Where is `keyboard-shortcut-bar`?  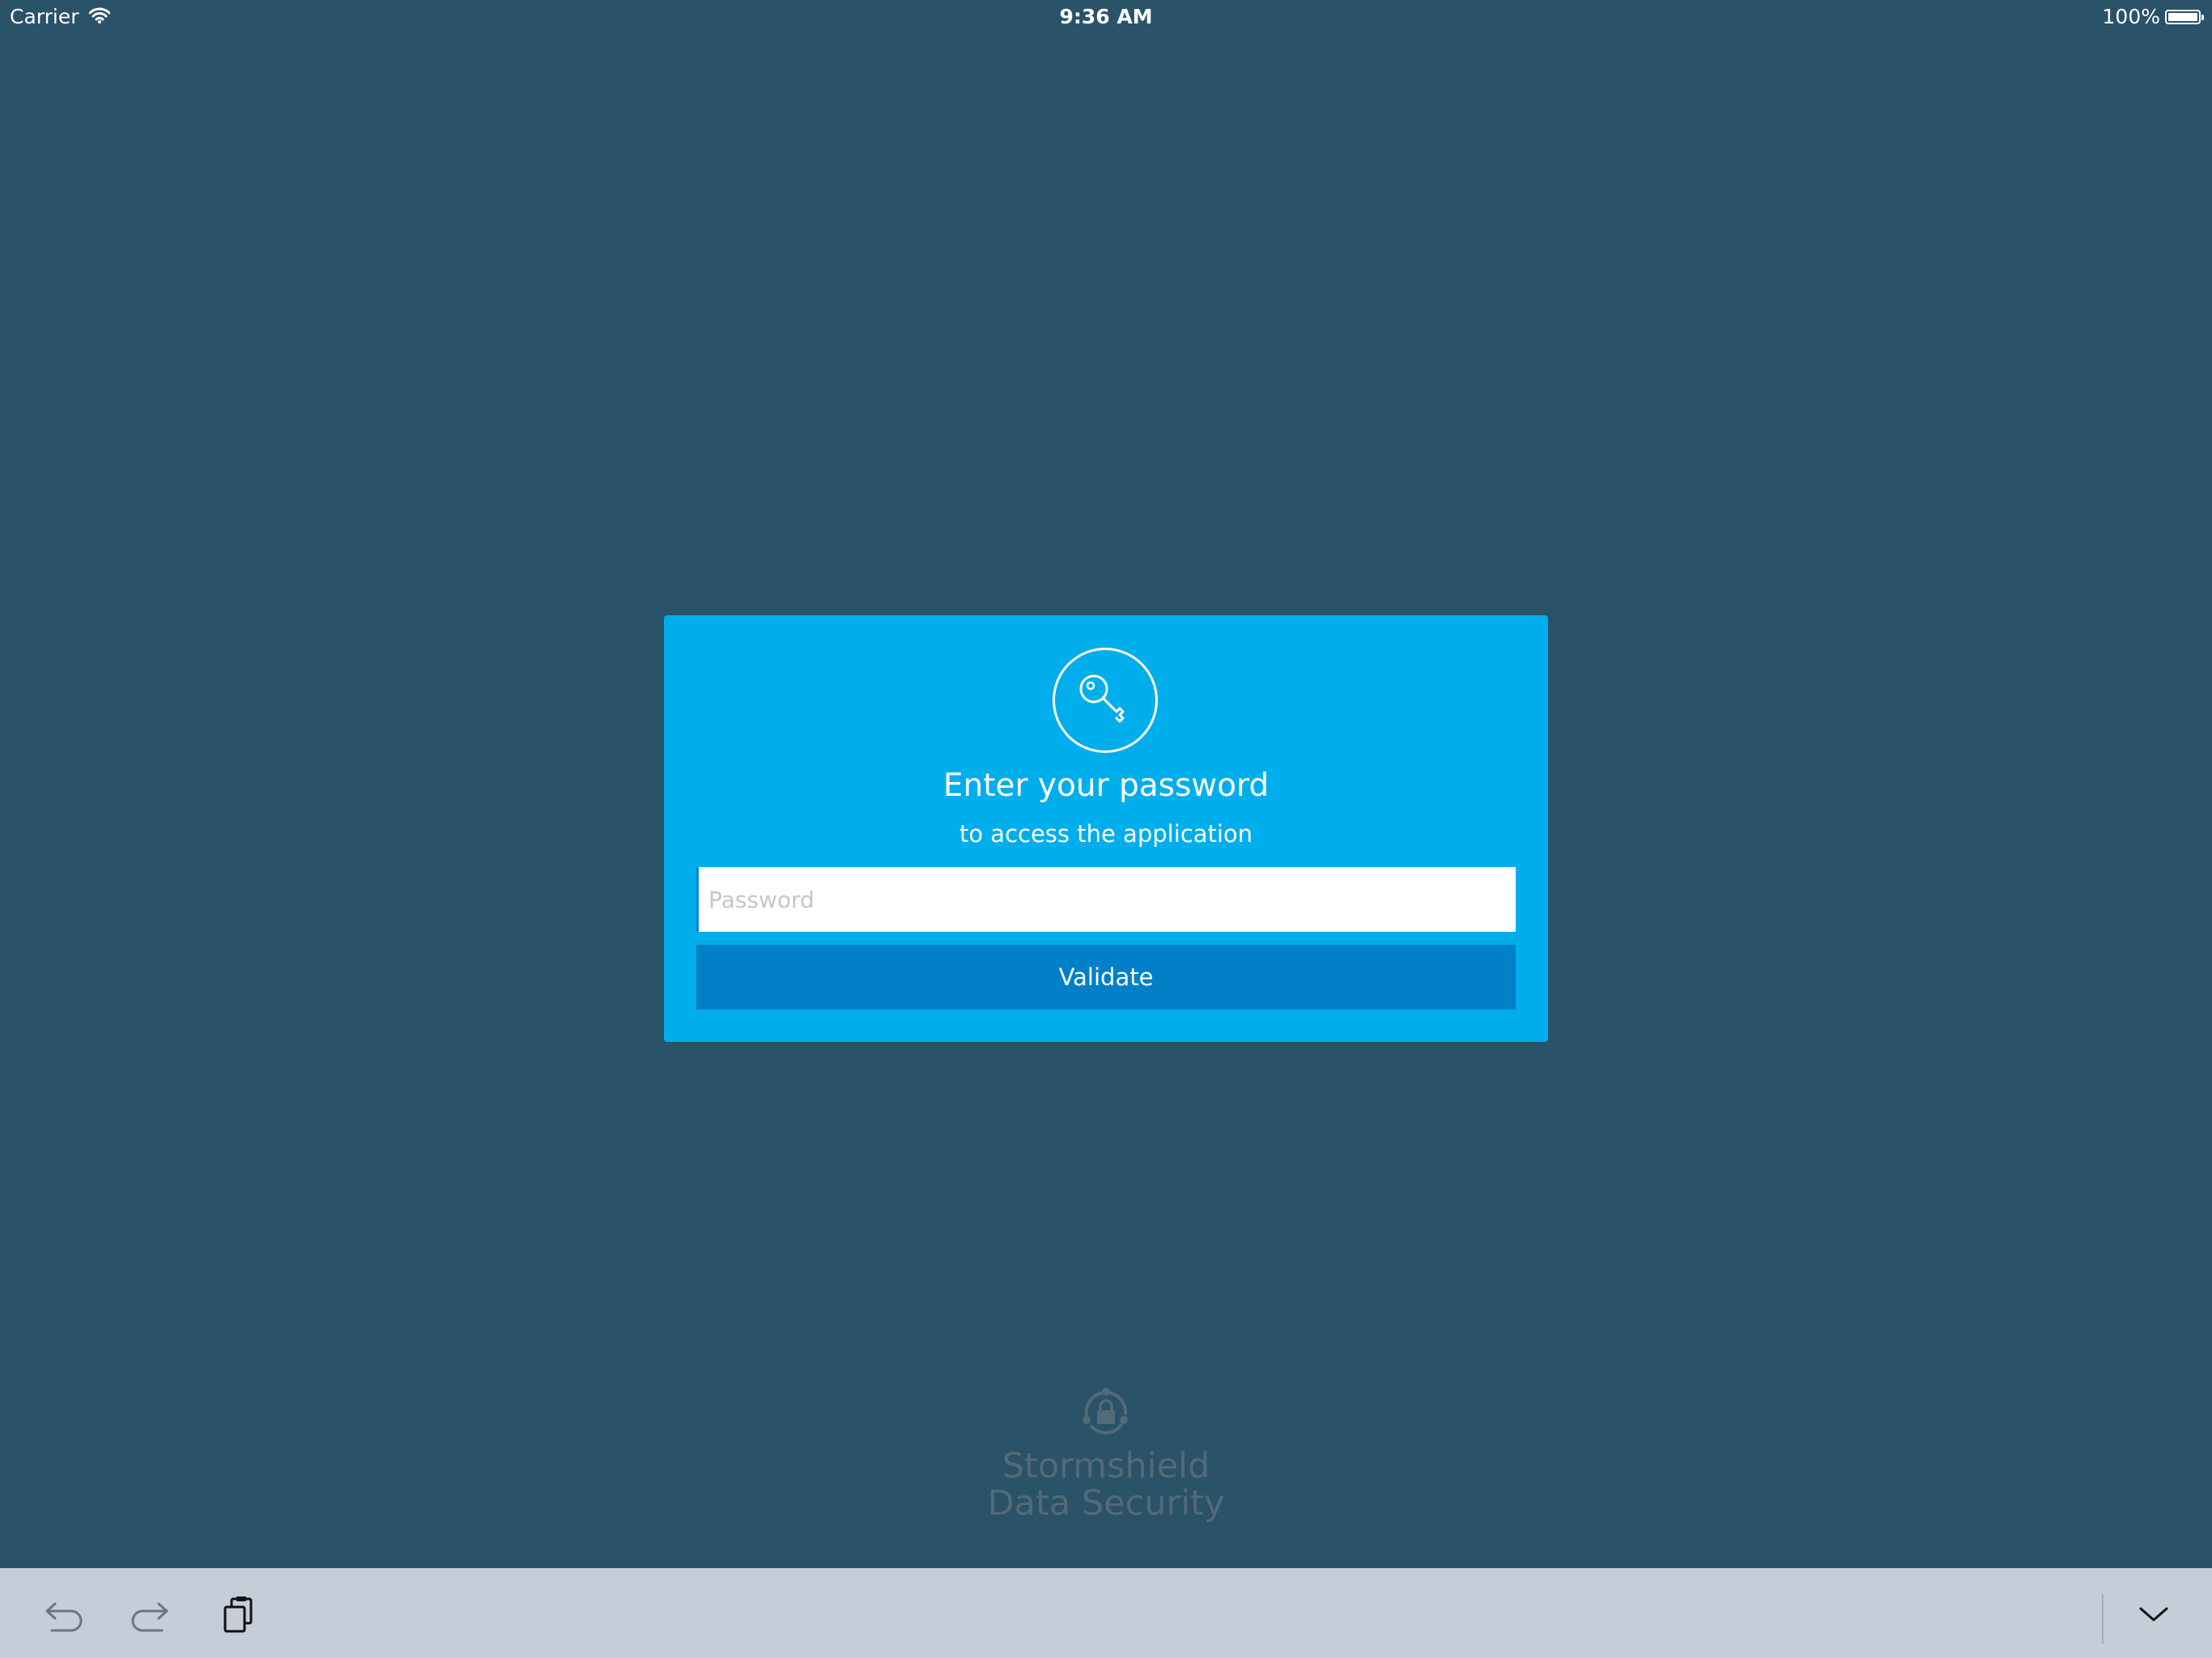 keyboard-shortcut-bar is located at coordinates (1106, 1613).